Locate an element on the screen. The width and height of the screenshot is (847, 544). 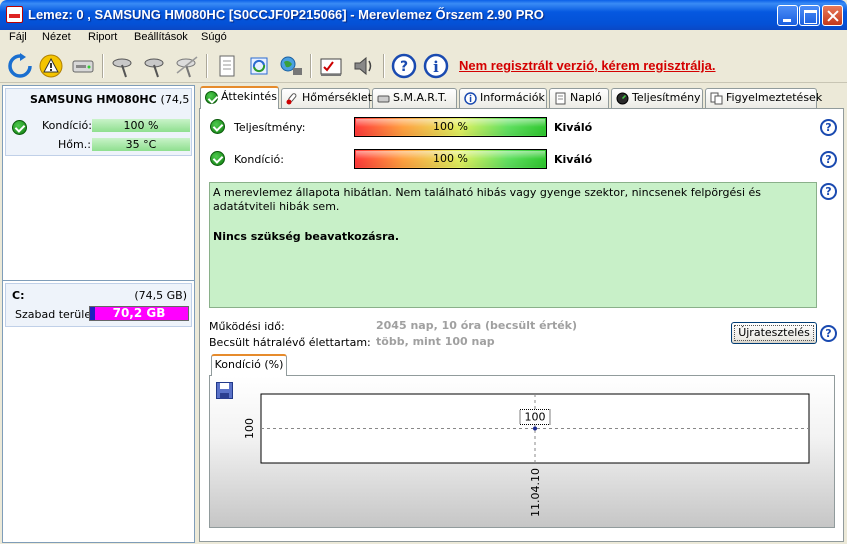
status-action: Nincs szükség beavatkozásra. is located at coordinates (306, 236).